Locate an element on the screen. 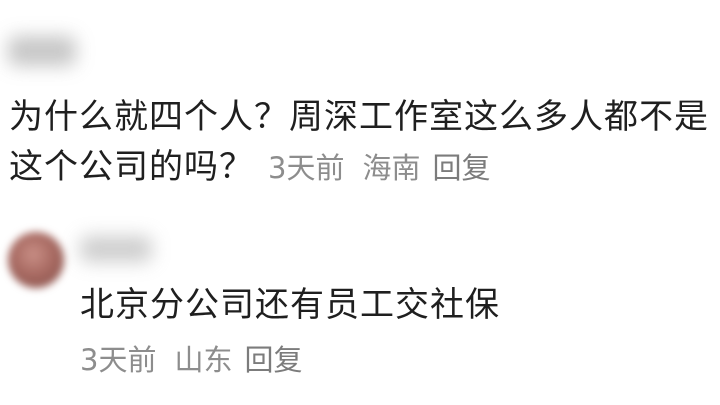 This screenshot has height=405, width=720. comment-text: 北京分公司还有员工交社保 is located at coordinates (290, 305).